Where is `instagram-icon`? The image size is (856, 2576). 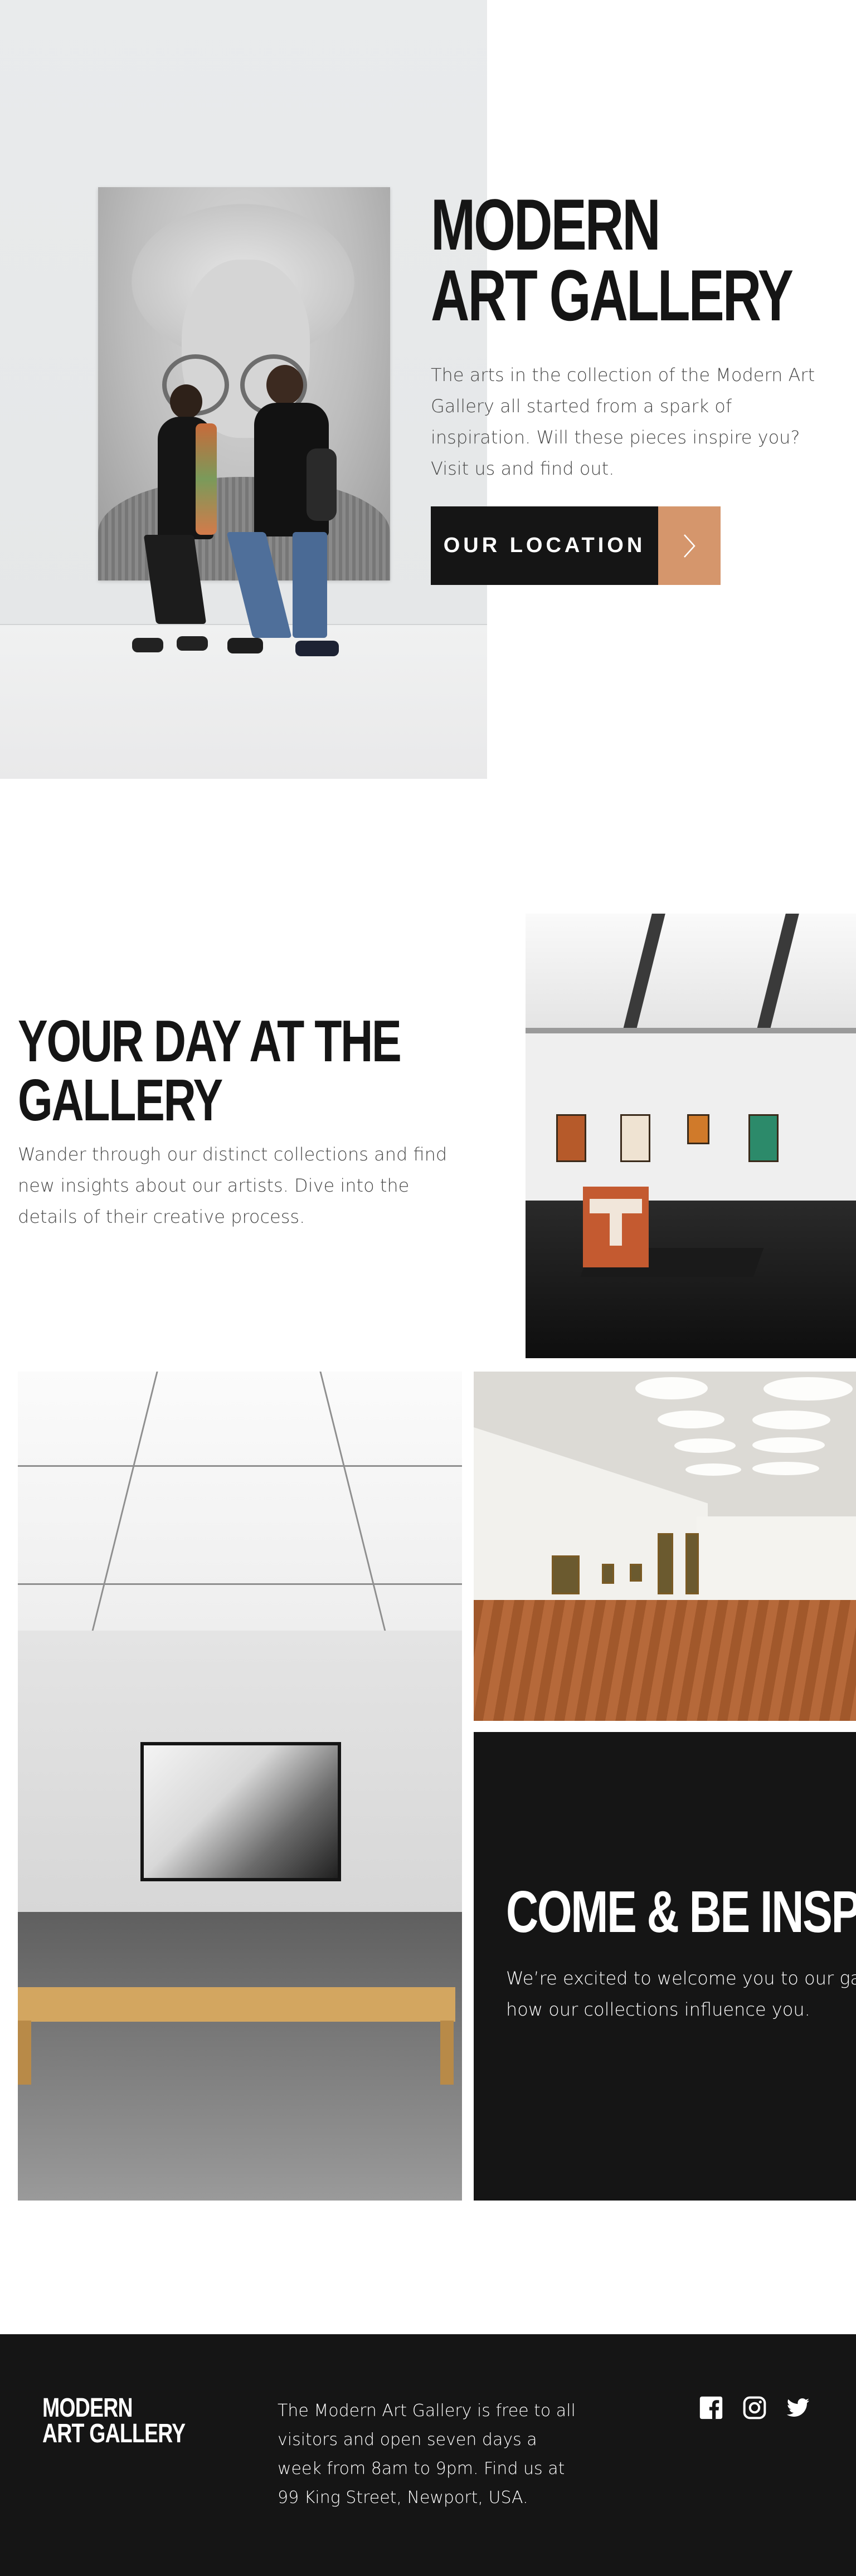
instagram-icon is located at coordinates (754, 2408).